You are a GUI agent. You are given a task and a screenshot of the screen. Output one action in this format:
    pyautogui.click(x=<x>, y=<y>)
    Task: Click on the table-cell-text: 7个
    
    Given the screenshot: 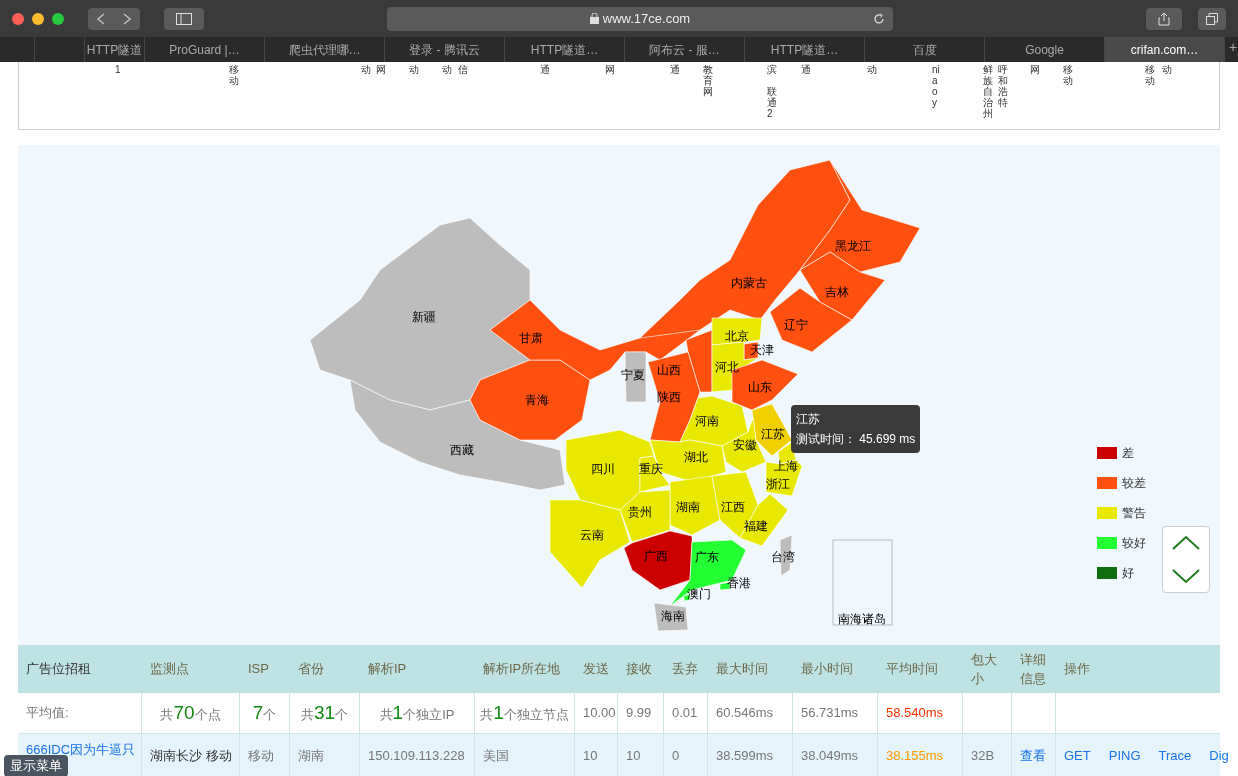 What is the action you would take?
    pyautogui.click(x=264, y=712)
    